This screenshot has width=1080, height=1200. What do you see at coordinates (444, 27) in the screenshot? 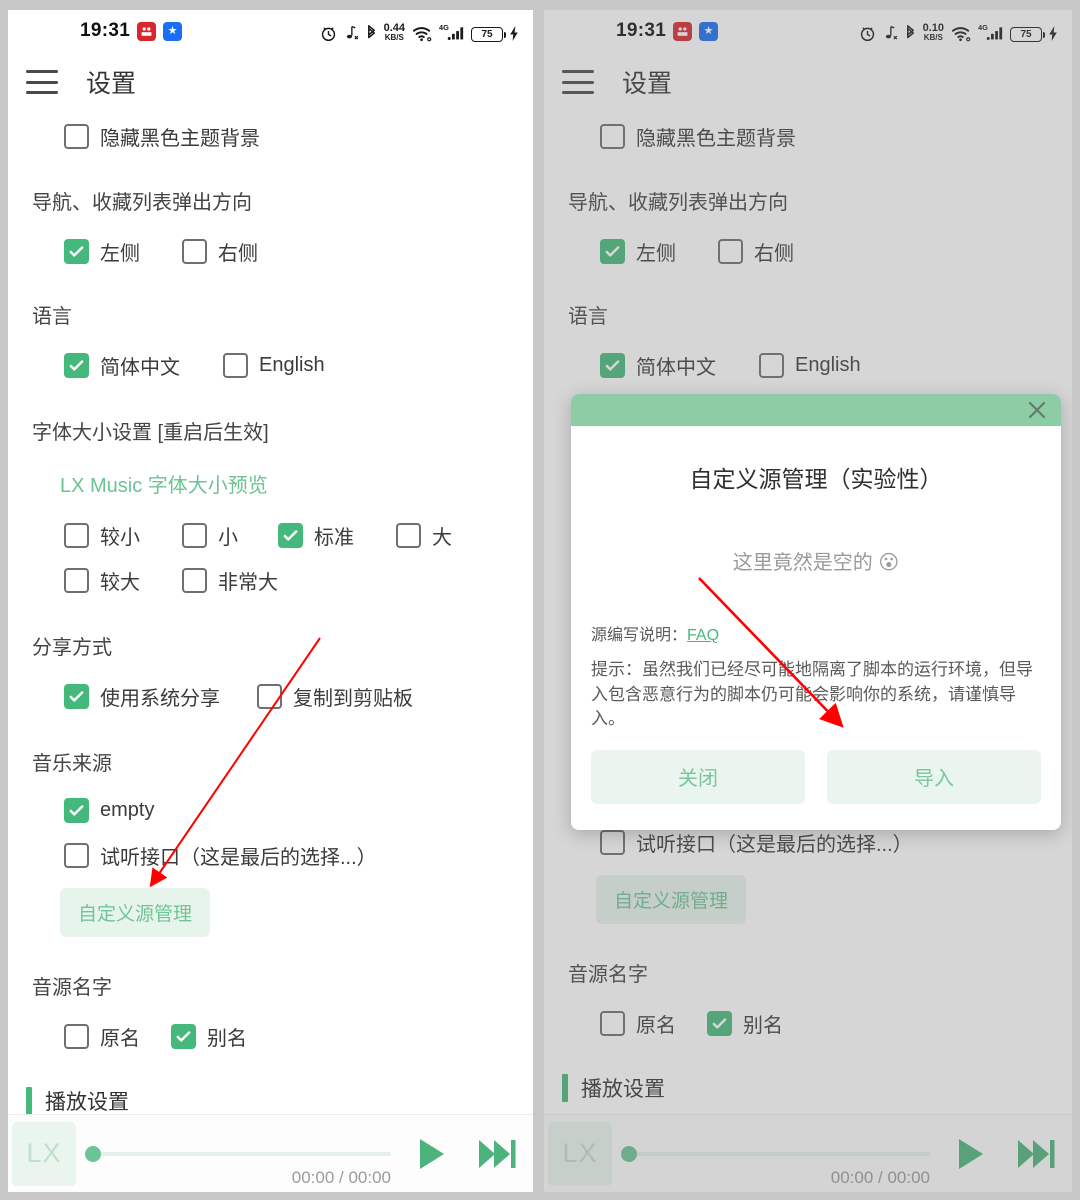
I see `svg-text: 4G` at bounding box center [444, 27].